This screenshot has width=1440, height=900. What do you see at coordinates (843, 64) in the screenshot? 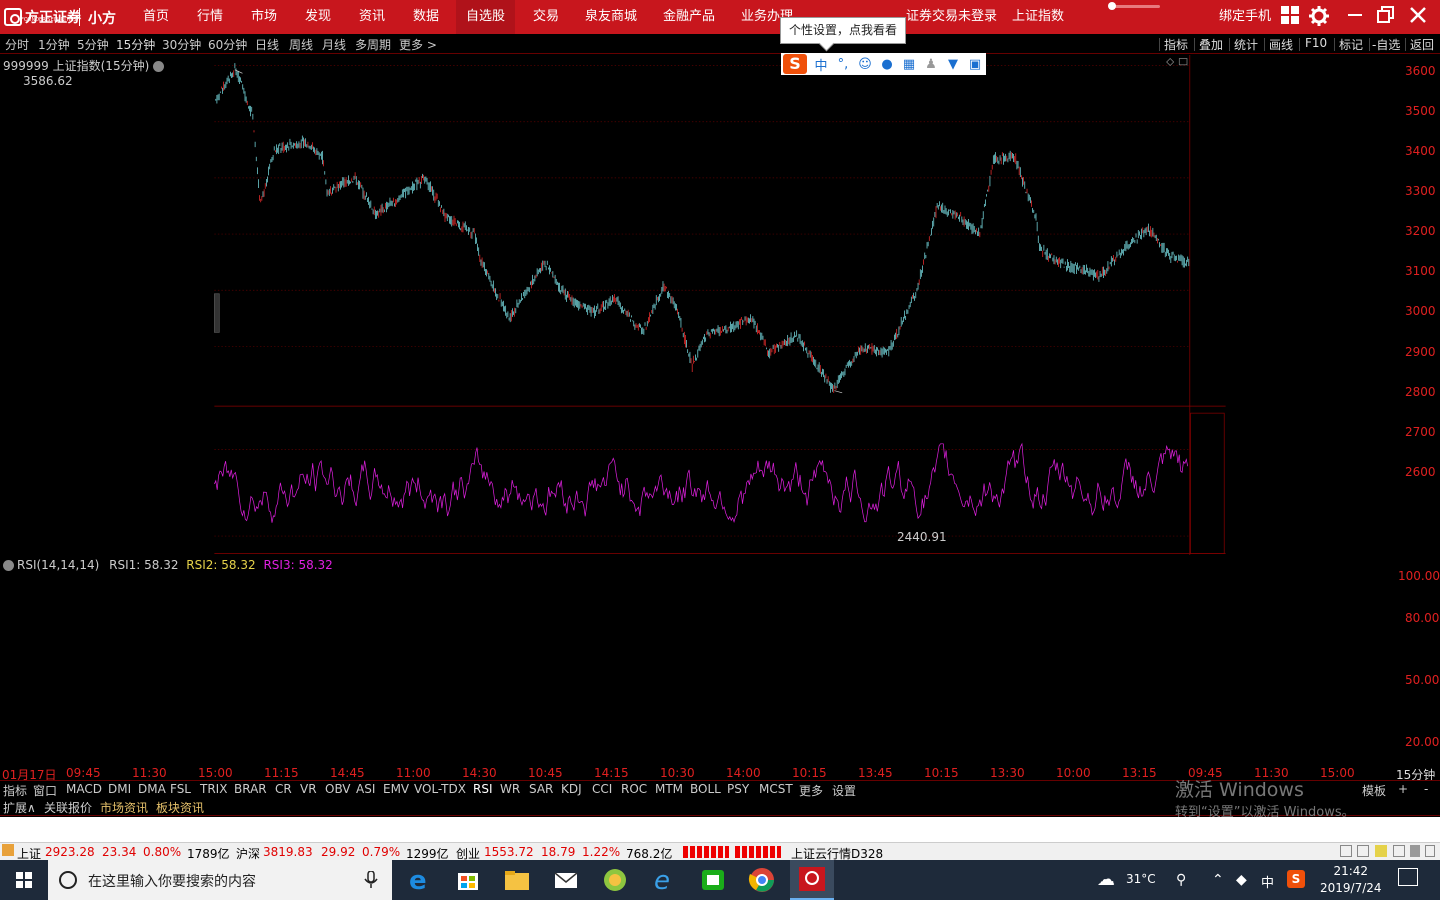
I see `ime-punct: °,` at bounding box center [843, 64].